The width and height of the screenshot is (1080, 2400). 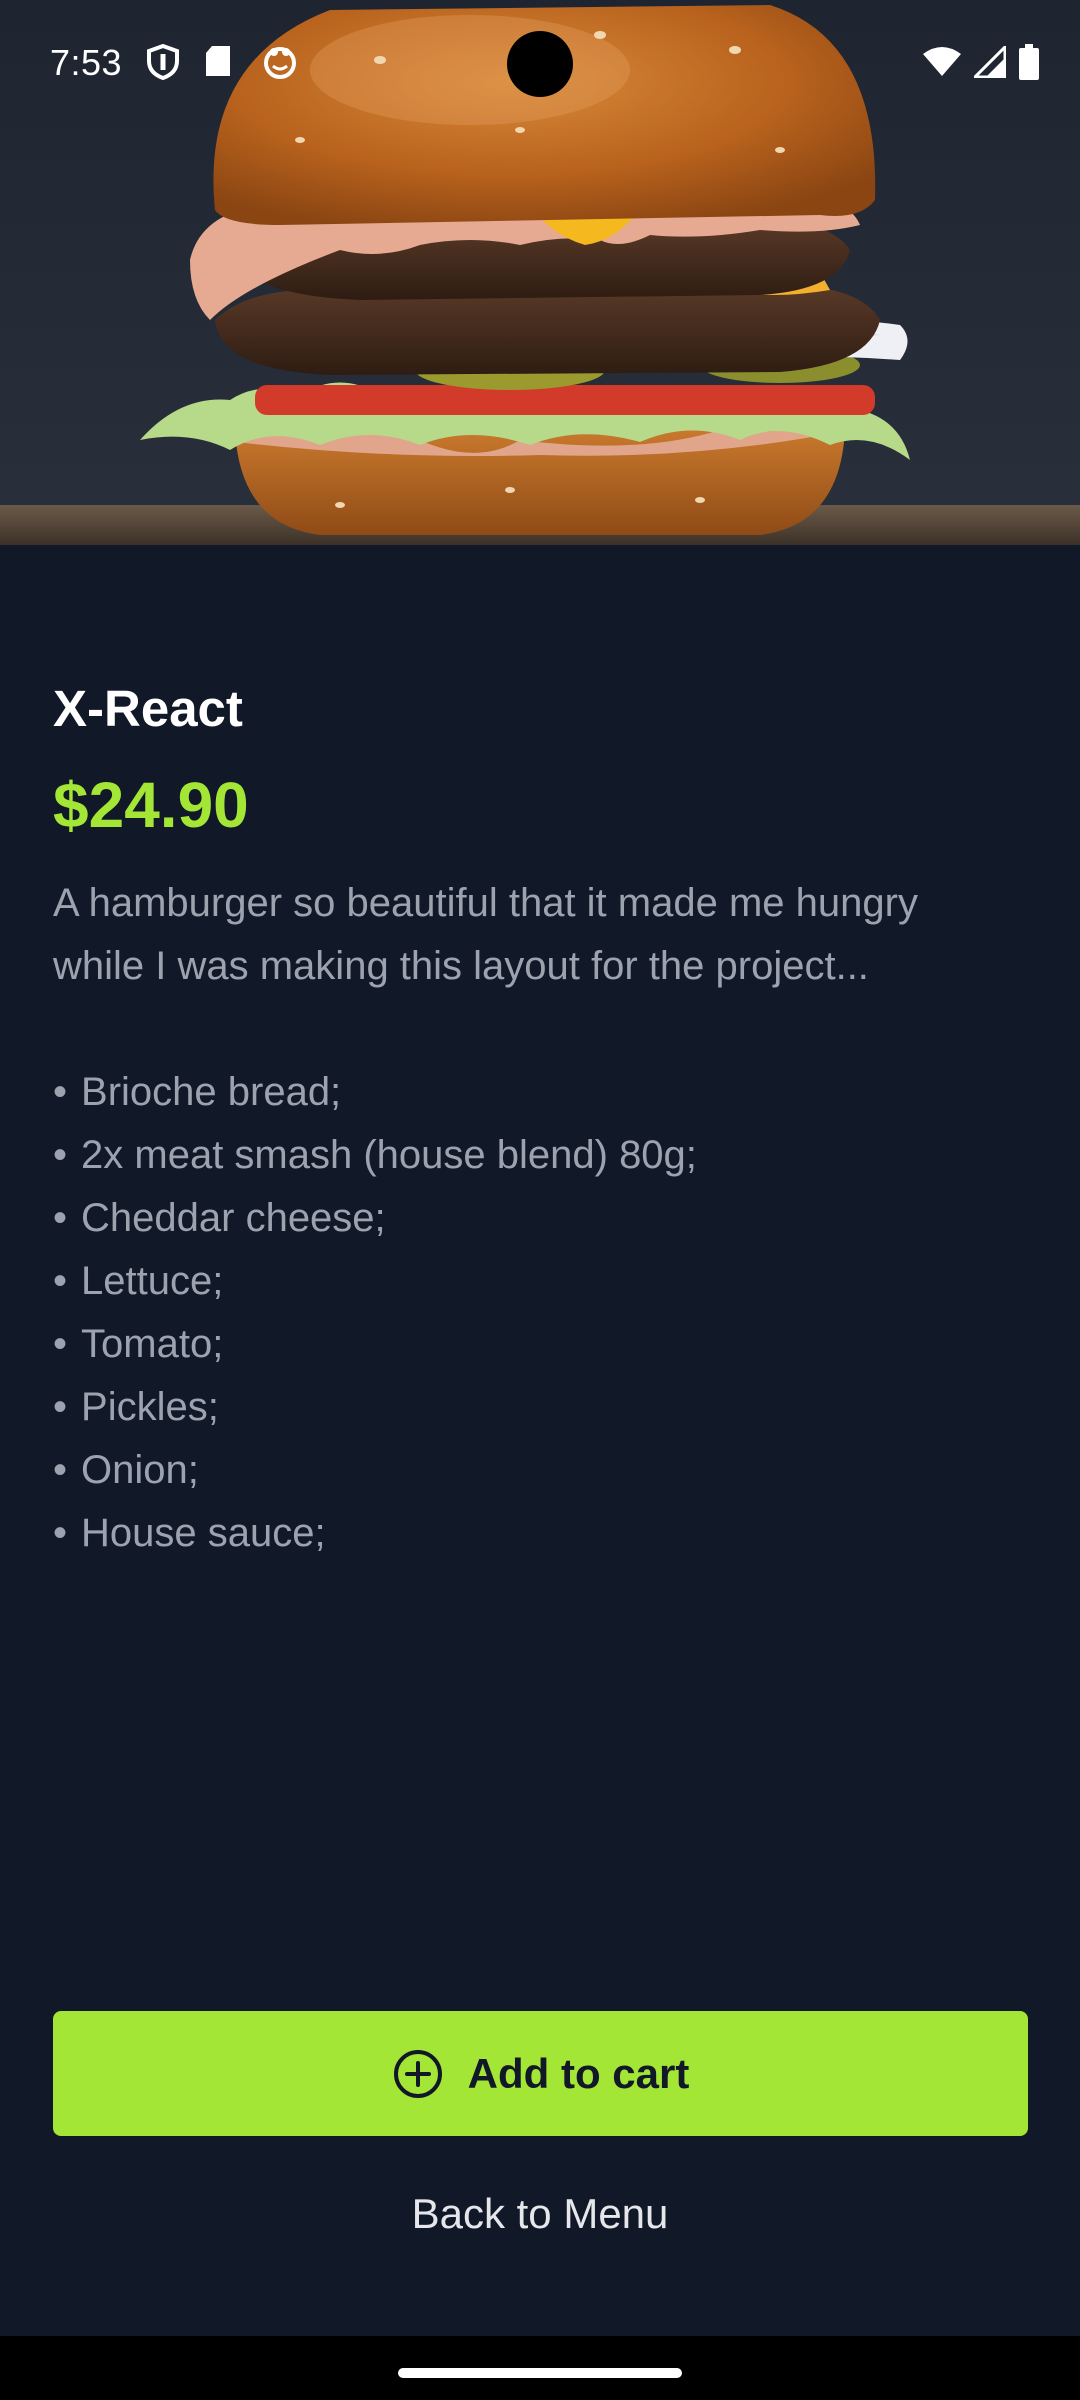 I want to click on navigation-bar, so click(x=540, y=2368).